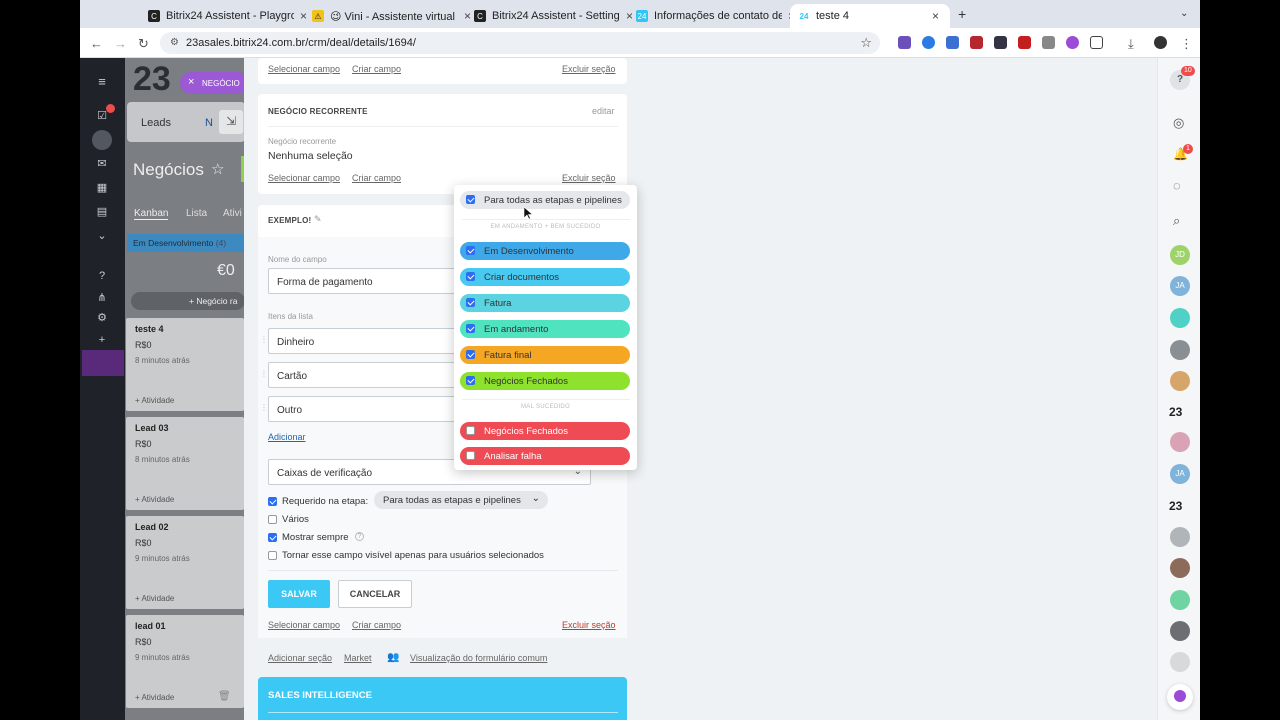  What do you see at coordinates (214, 83) in the screenshot?
I see `deal-badge: × NEGÓCIO` at bounding box center [214, 83].